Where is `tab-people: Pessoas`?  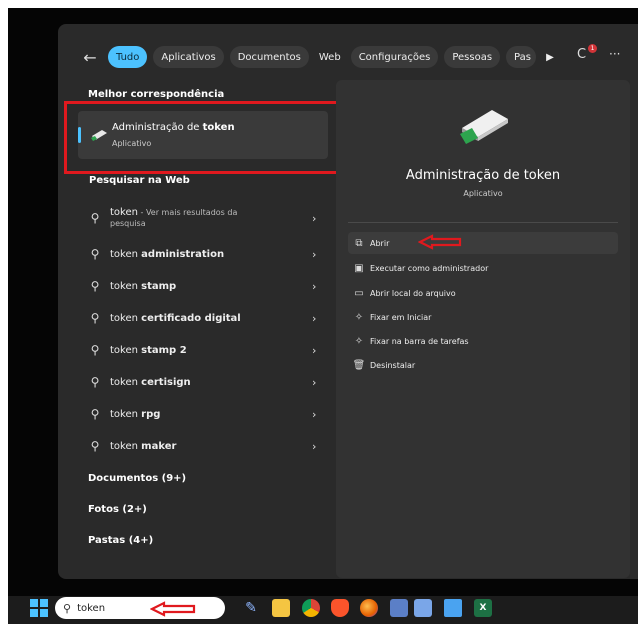 tab-people: Pessoas is located at coordinates (472, 57).